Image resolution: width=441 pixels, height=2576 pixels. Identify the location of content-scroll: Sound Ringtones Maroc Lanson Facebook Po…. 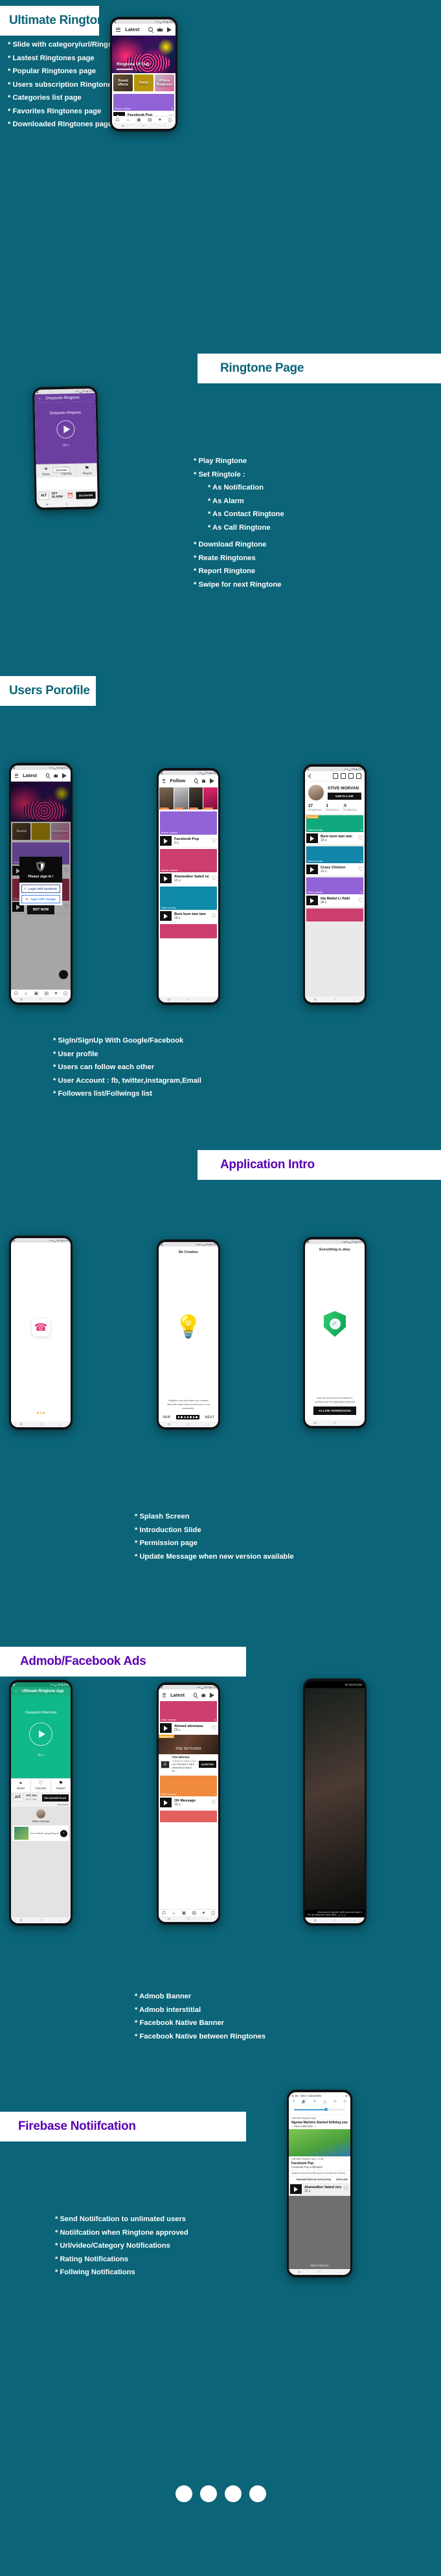
(41, 885).